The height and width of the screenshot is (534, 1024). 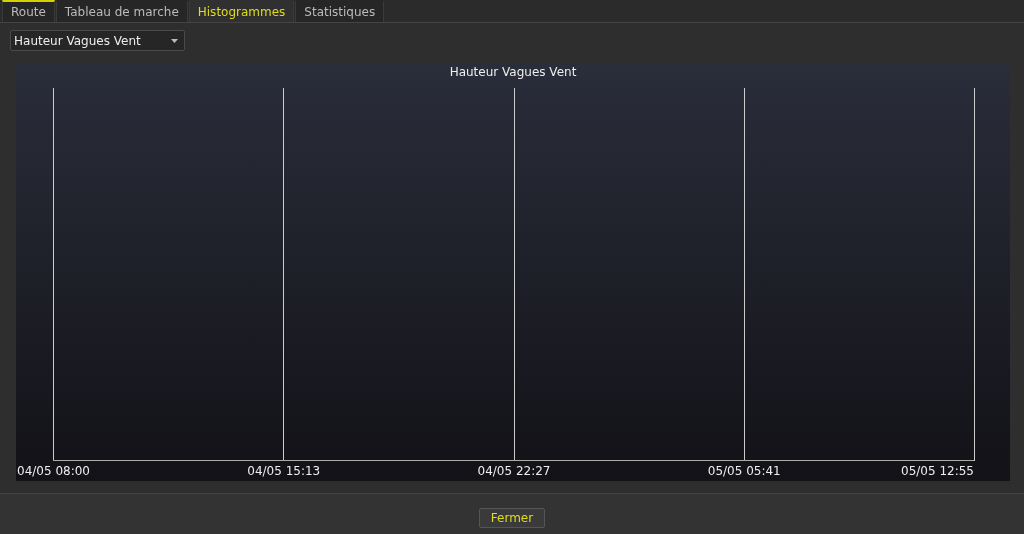 What do you see at coordinates (514, 471) in the screenshot?
I see `axis-label: 04/05 22:27` at bounding box center [514, 471].